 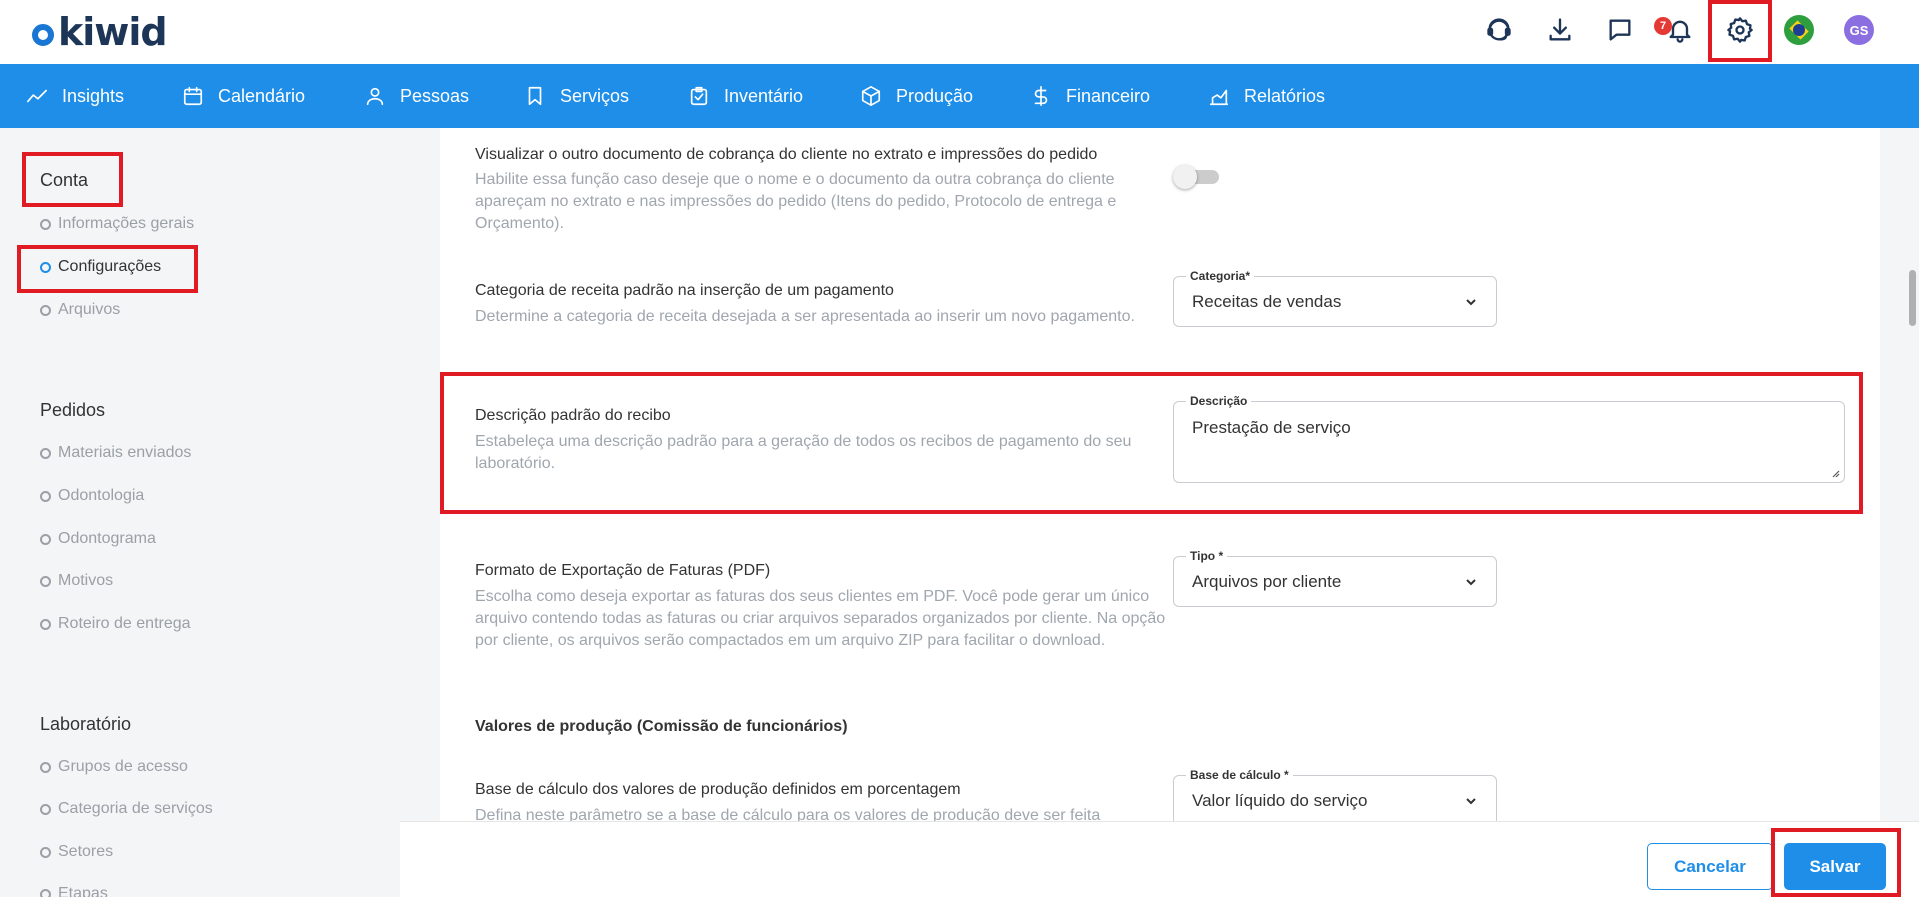 I want to click on nav-relatorios: Relatórios, so click(x=1266, y=96).